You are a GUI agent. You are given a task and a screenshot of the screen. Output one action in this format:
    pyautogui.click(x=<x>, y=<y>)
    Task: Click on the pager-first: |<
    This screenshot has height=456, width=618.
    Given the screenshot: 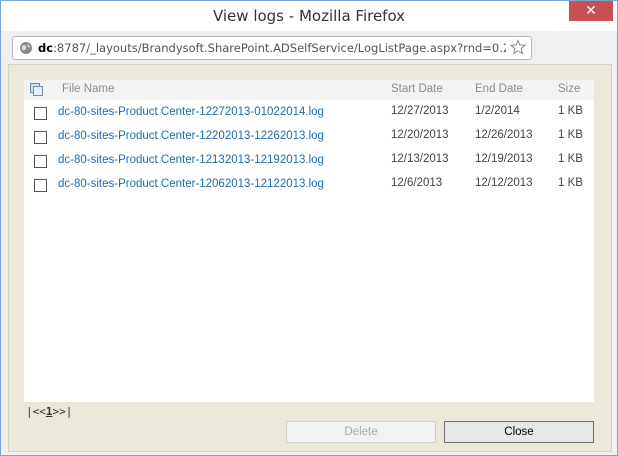 What is the action you would take?
    pyautogui.click(x=32, y=411)
    